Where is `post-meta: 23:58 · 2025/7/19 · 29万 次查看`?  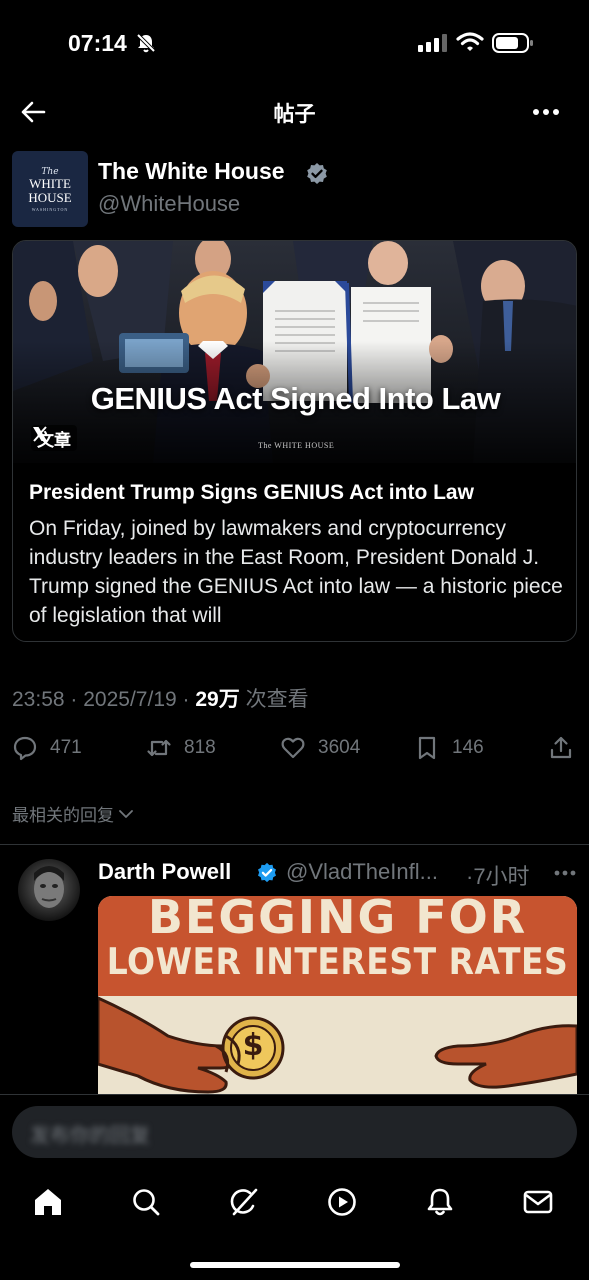 post-meta: 23:58 · 2025/7/19 · 29万 次查看 is located at coordinates (160, 698).